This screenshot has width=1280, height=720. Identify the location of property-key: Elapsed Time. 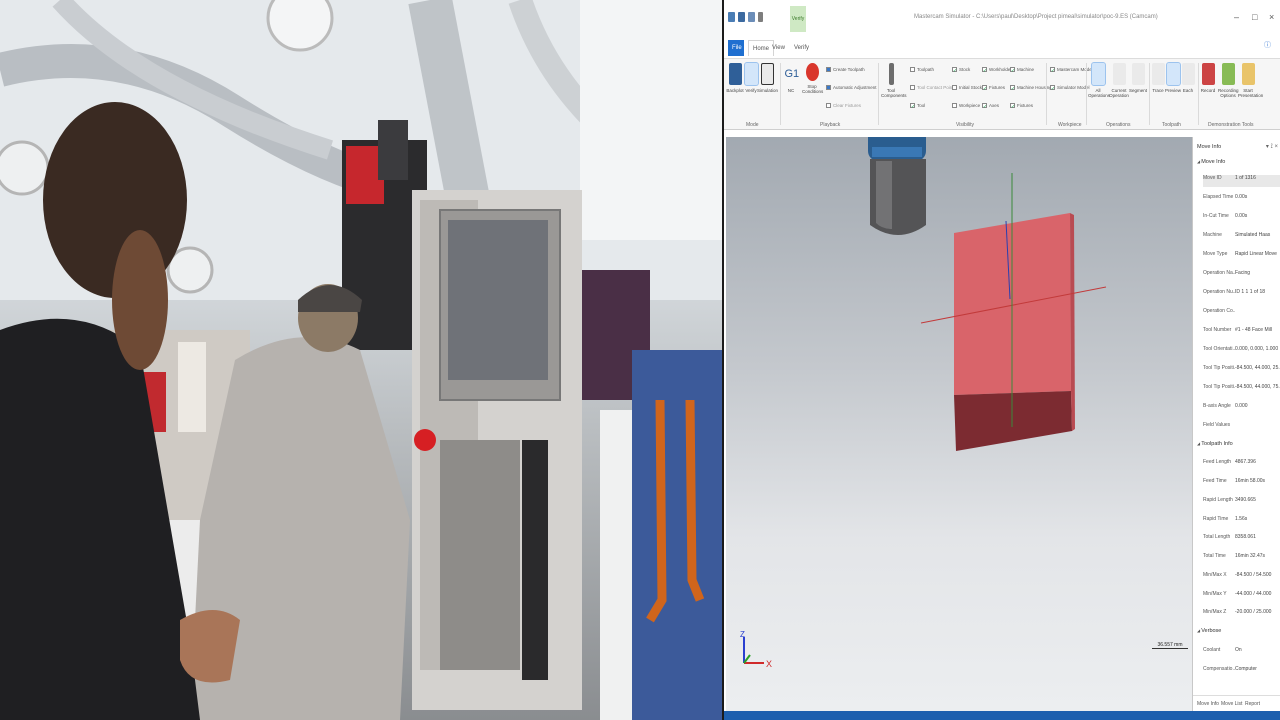
(1218, 197).